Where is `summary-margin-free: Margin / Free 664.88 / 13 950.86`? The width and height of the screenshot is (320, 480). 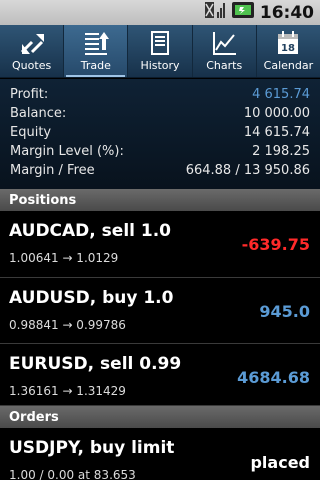 summary-margin-free: Margin / Free 664.88 / 13 950.86 is located at coordinates (160, 170).